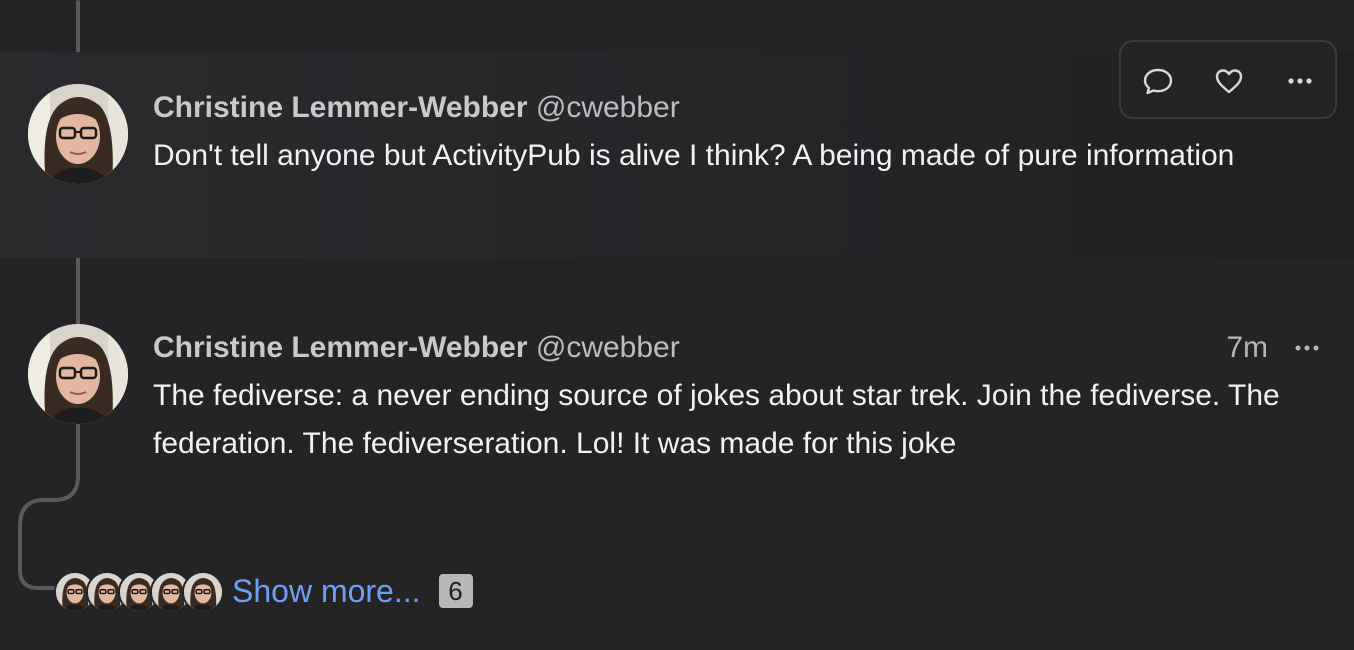 This screenshot has height=650, width=1354. What do you see at coordinates (139, 591) in the screenshot?
I see `avatar-stack` at bounding box center [139, 591].